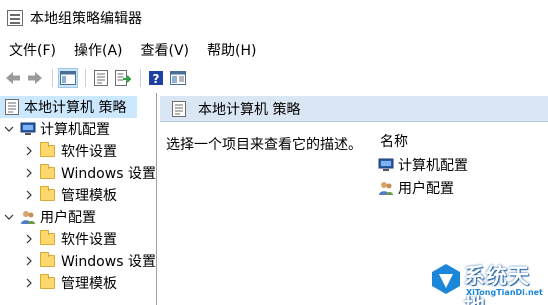 The width and height of the screenshot is (548, 305). I want to click on menu-bar: 文件(F) 操作(A) 查看(V) 帮助(H), so click(132, 50).